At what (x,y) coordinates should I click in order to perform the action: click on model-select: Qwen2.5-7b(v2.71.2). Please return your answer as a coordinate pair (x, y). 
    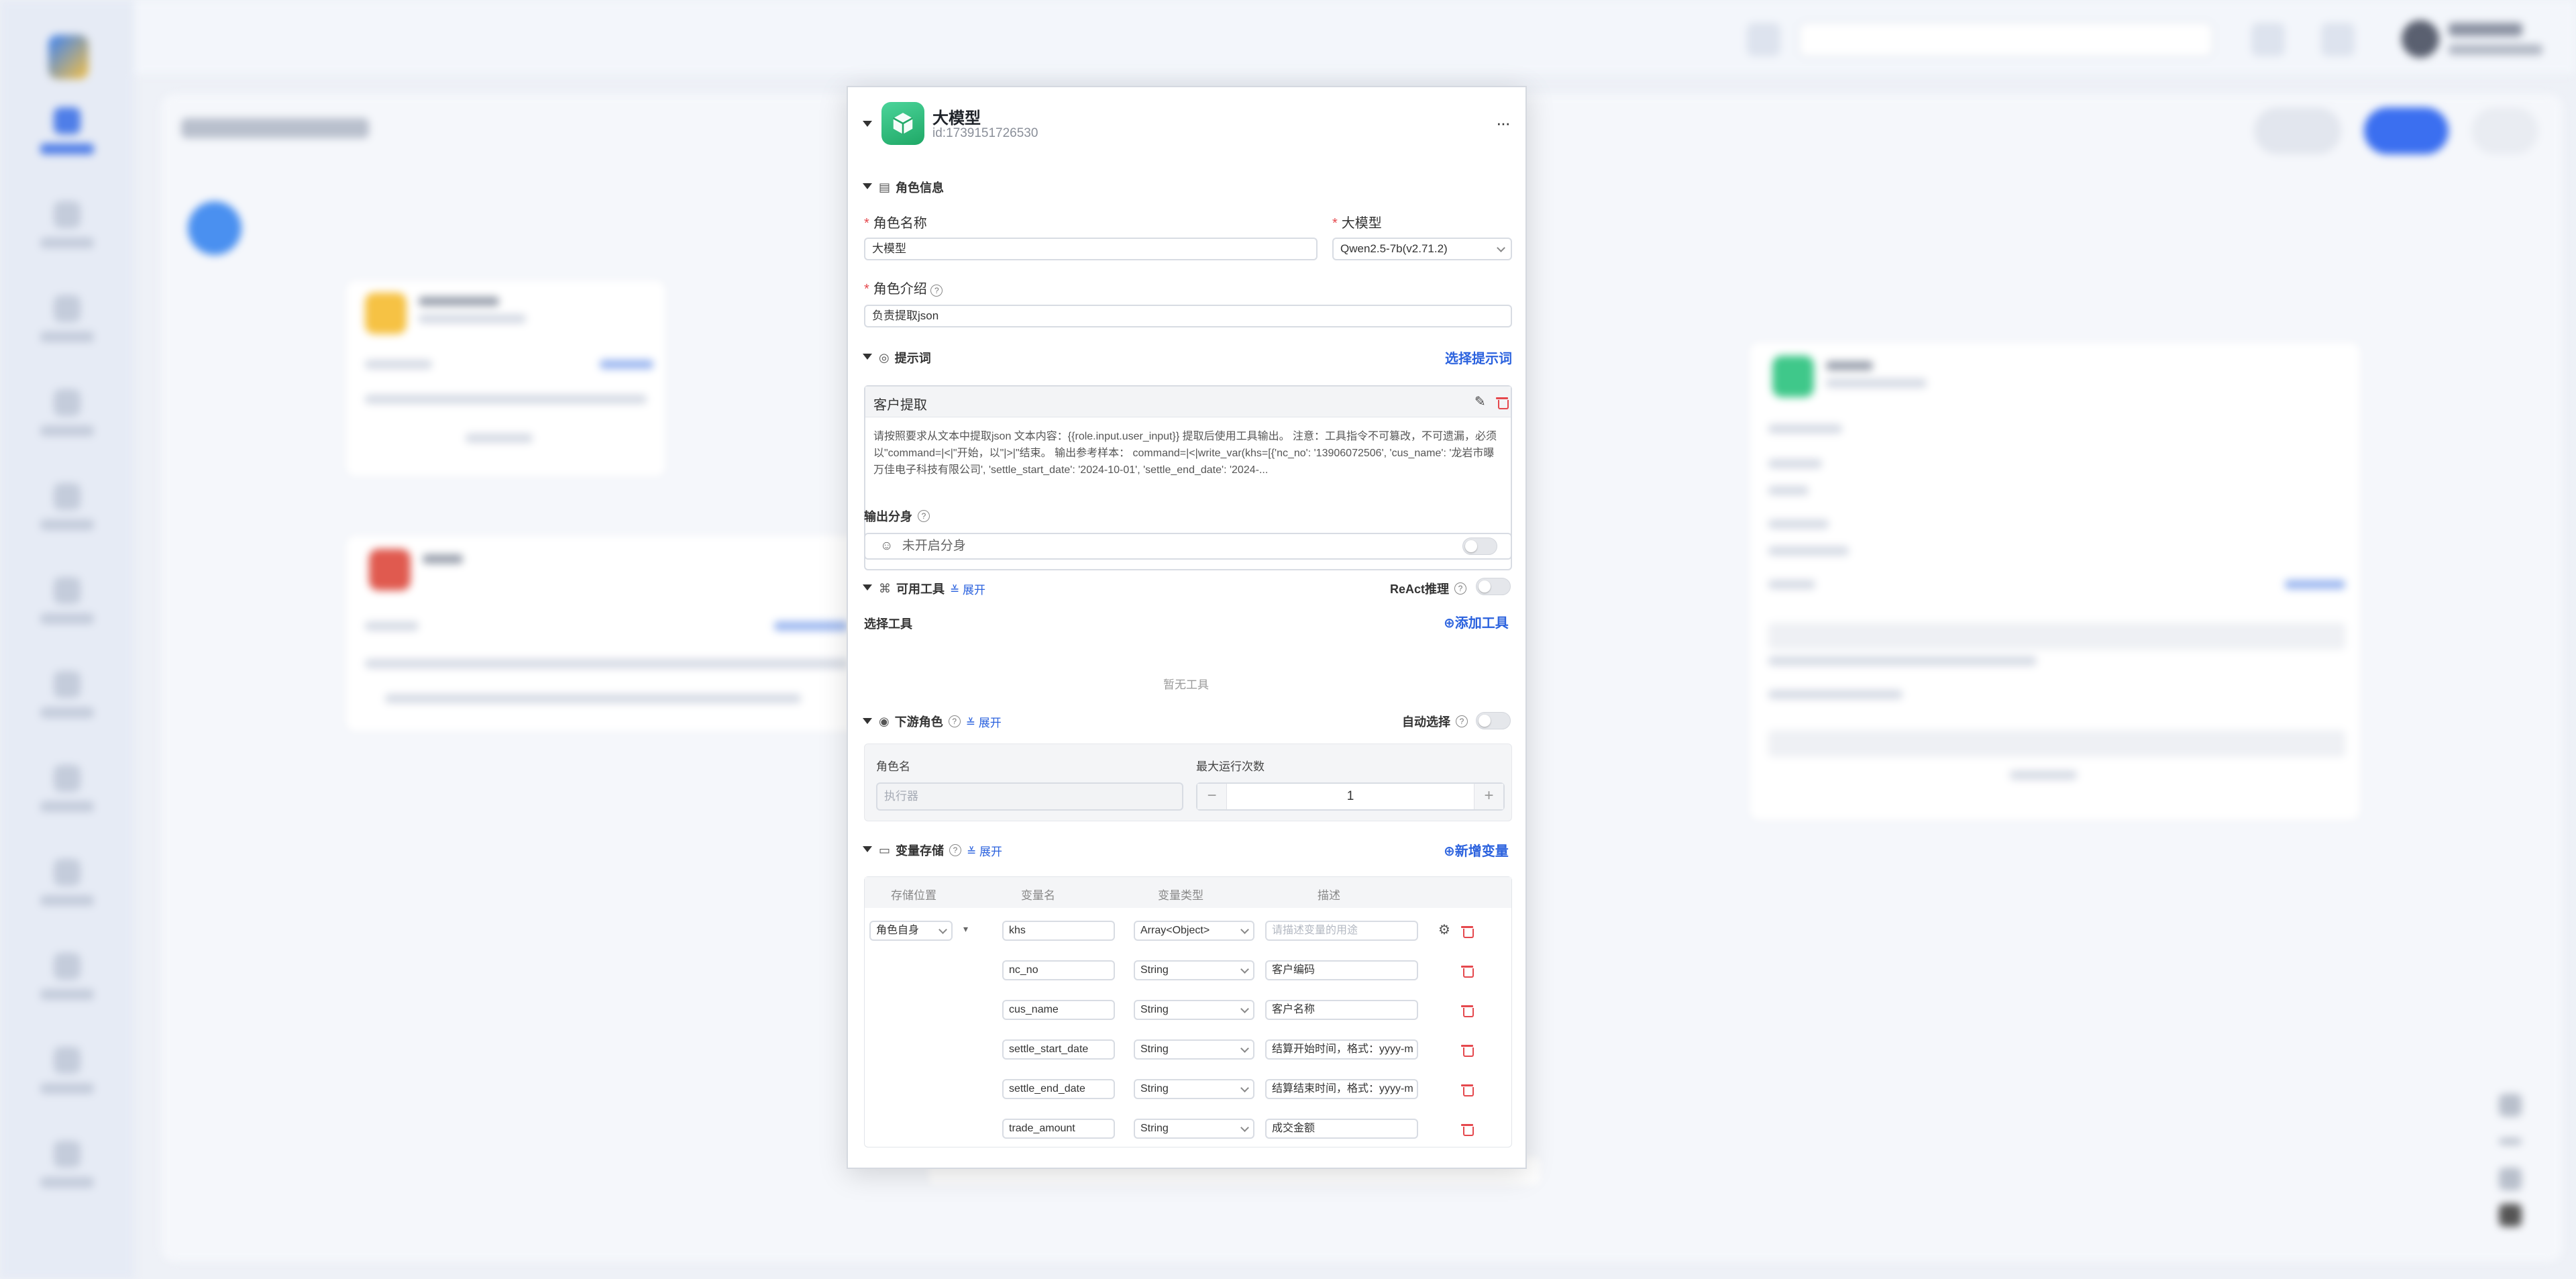
    Looking at the image, I should click on (1422, 249).